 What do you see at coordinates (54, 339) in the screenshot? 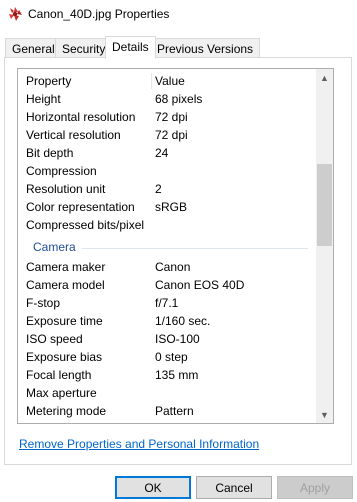
I see `property-name: ISO speed` at bounding box center [54, 339].